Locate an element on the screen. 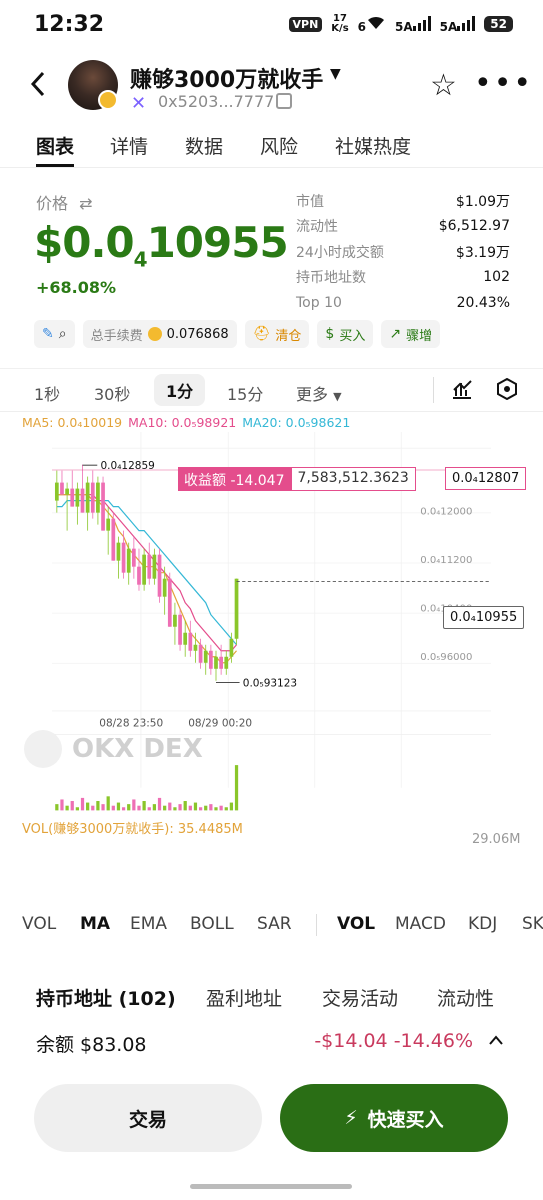  y-tick-label: 0.0₅96000 is located at coordinates (446, 657).